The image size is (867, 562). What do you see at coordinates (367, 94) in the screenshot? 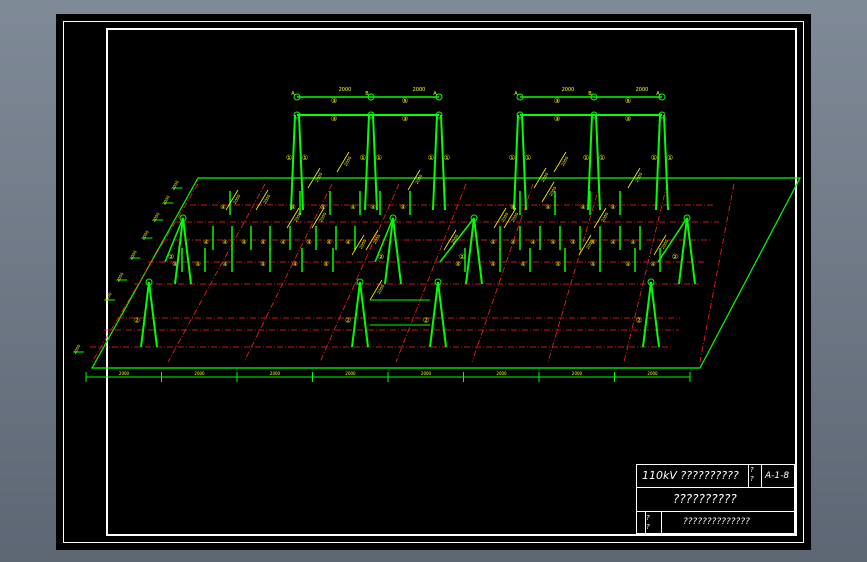
I see `beam-label: B` at bounding box center [367, 94].